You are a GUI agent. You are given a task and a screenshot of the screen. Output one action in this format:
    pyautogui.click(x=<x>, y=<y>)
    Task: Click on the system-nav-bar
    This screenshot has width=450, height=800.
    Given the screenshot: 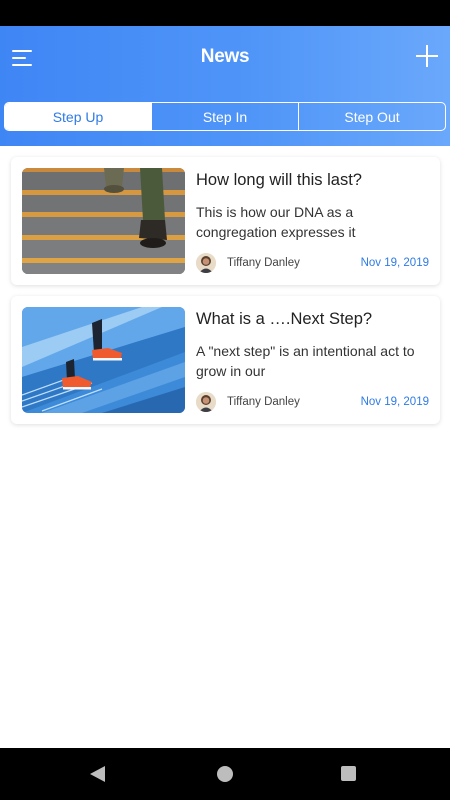 What is the action you would take?
    pyautogui.click(x=225, y=774)
    